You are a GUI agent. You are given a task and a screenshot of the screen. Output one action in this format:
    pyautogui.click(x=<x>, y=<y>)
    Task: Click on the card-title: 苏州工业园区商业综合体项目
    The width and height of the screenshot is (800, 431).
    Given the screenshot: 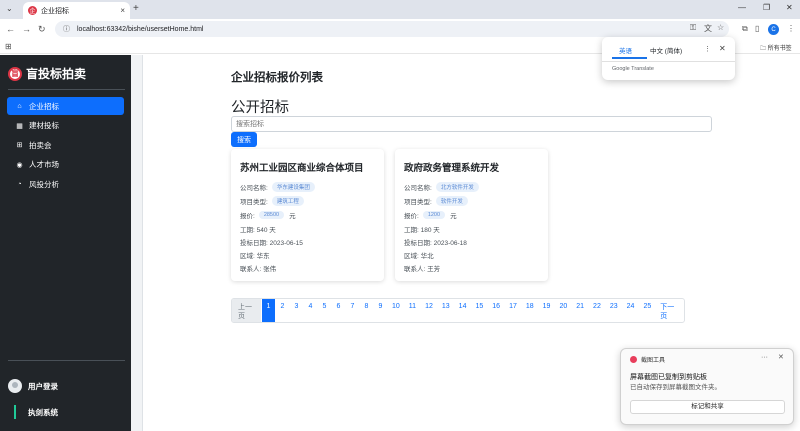 What is the action you would take?
    pyautogui.click(x=302, y=168)
    